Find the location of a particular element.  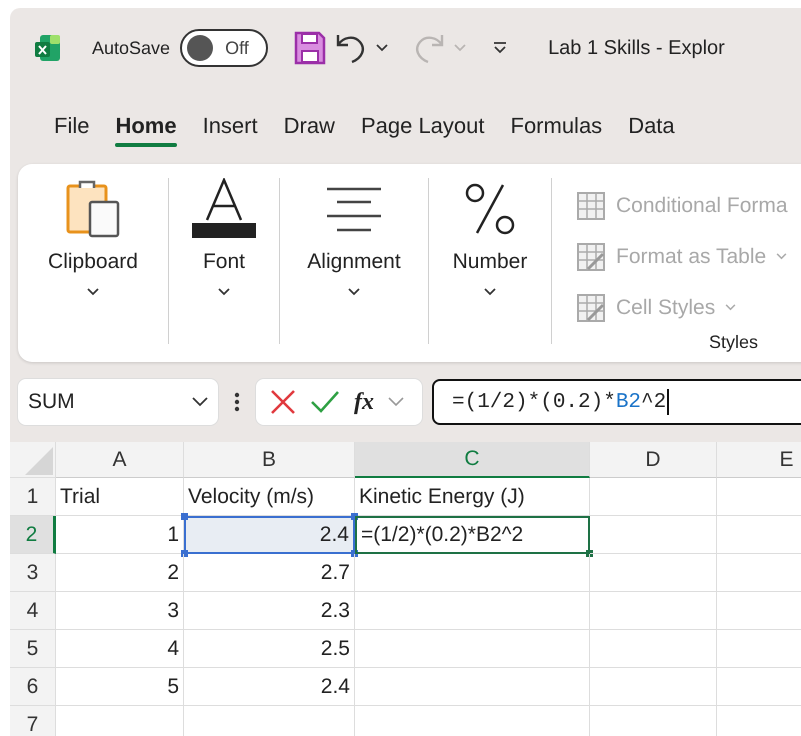

insert-function-button: fx is located at coordinates (364, 402).